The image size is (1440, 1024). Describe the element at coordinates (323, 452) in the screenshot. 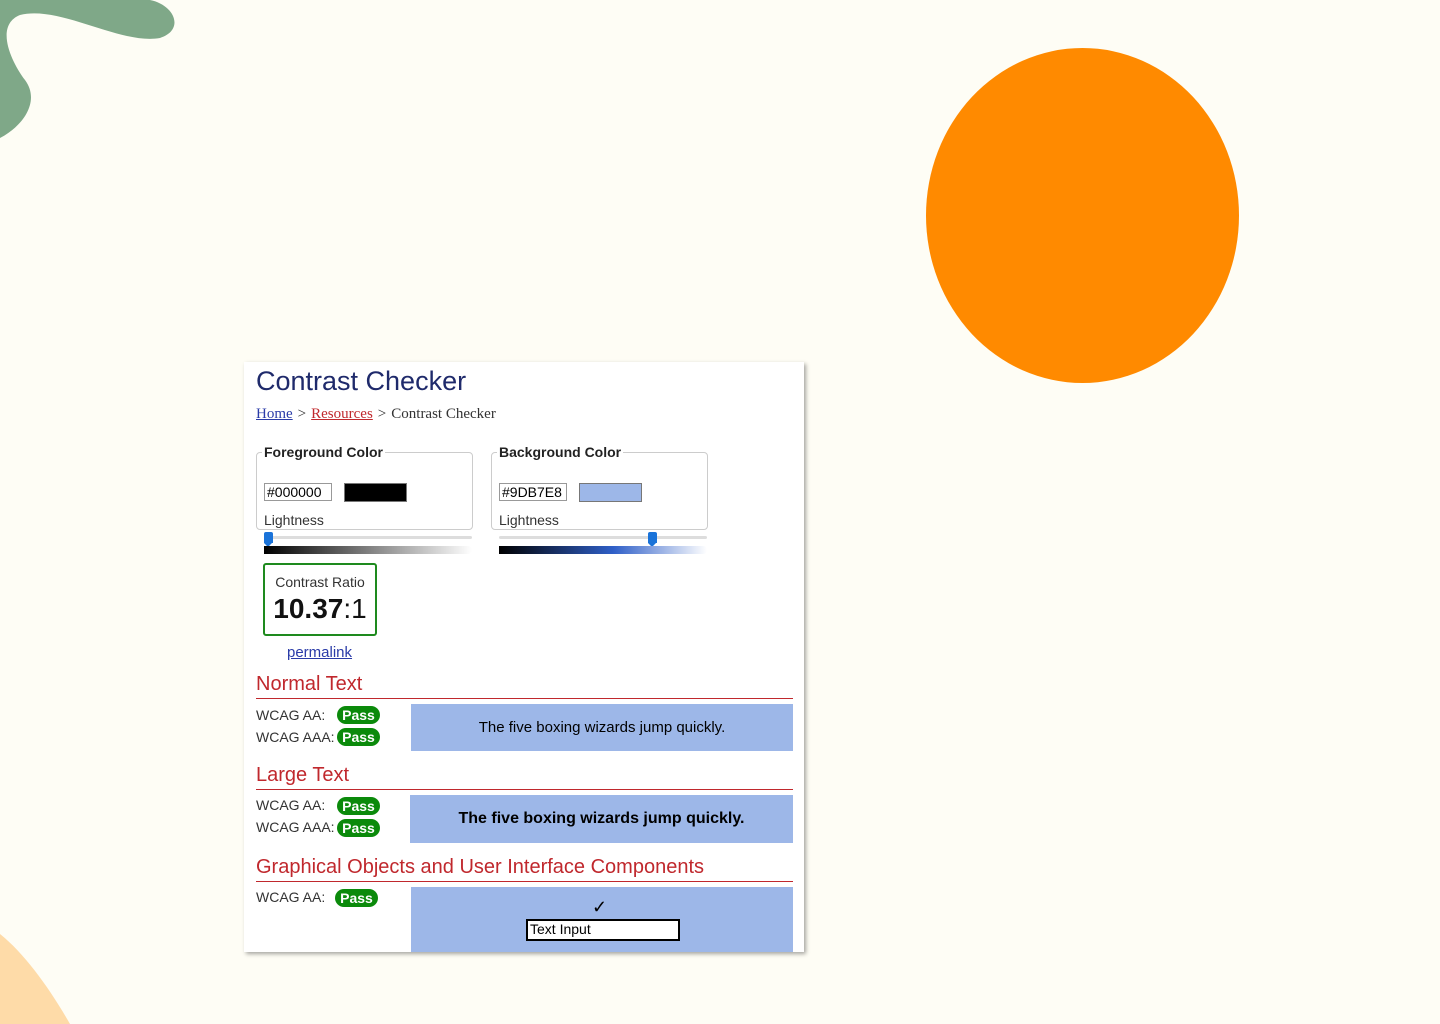

I see `foreground-color-legend: Foreground Color` at that location.